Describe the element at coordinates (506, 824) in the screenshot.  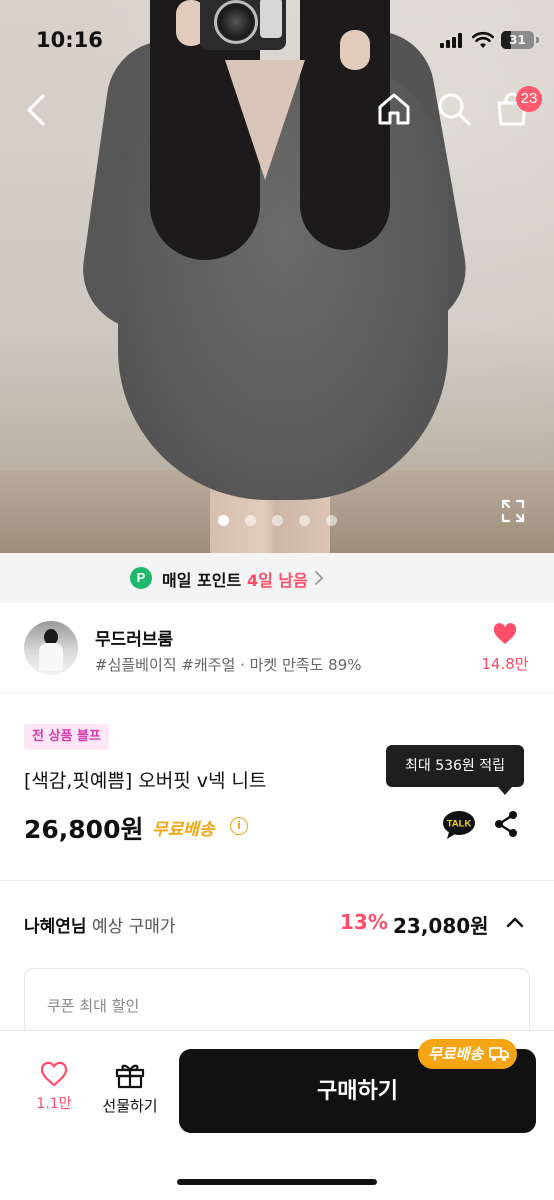
I see `share-icon` at that location.